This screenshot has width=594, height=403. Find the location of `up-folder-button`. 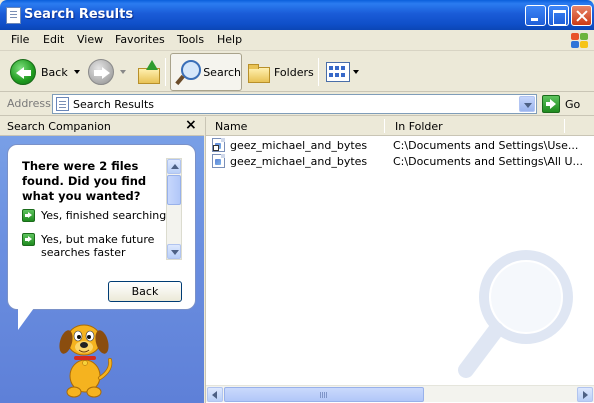

up-folder-button is located at coordinates (148, 72).